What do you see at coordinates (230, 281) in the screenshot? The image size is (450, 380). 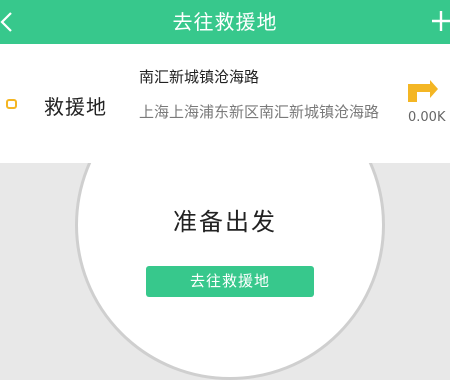 I see `go-to-rescue-button: 去往救援地` at bounding box center [230, 281].